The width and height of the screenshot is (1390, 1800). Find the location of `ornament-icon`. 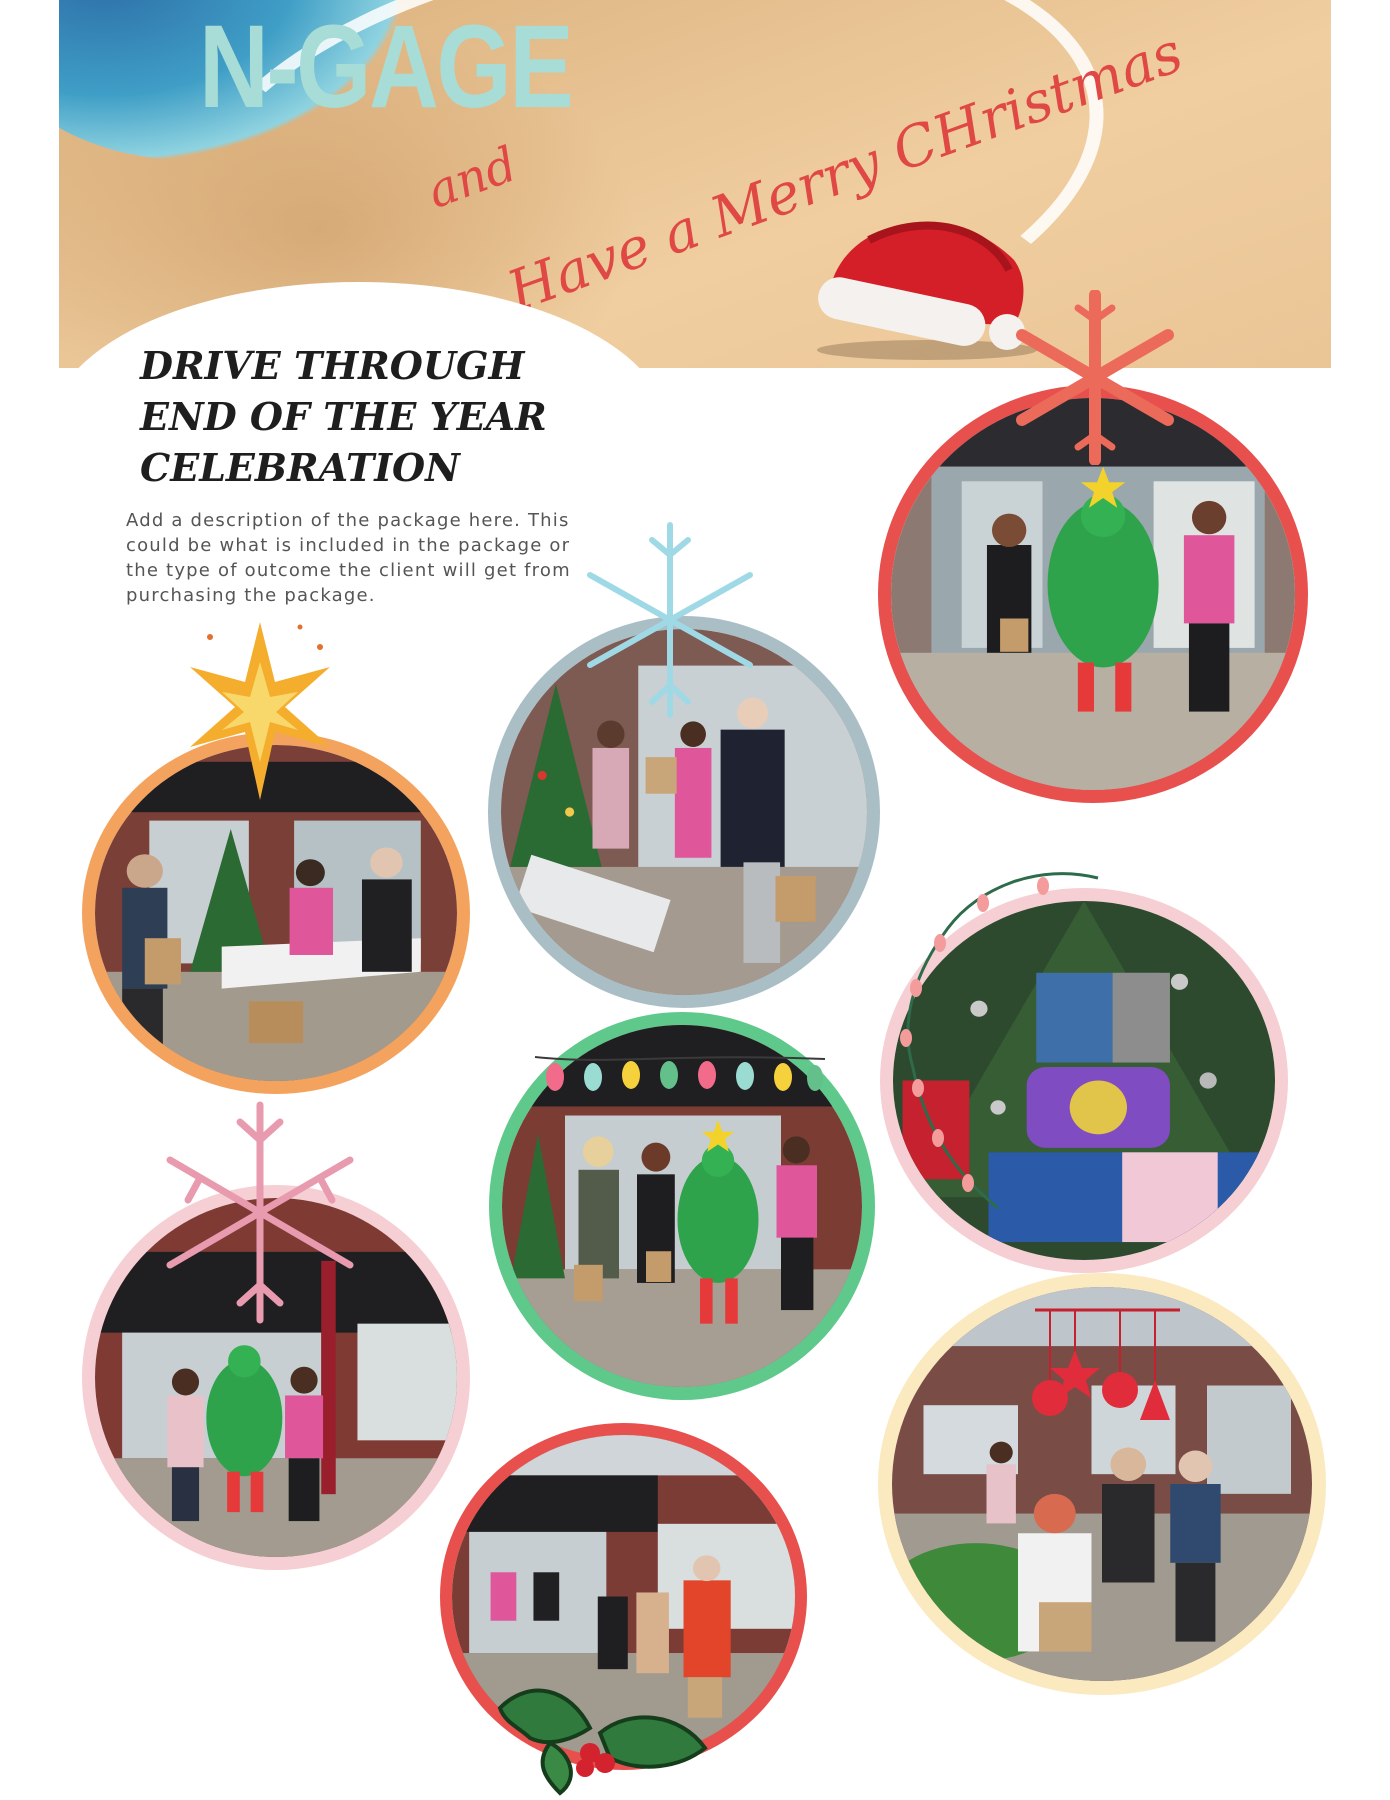

ornament-icon is located at coordinates (1106, 1364).